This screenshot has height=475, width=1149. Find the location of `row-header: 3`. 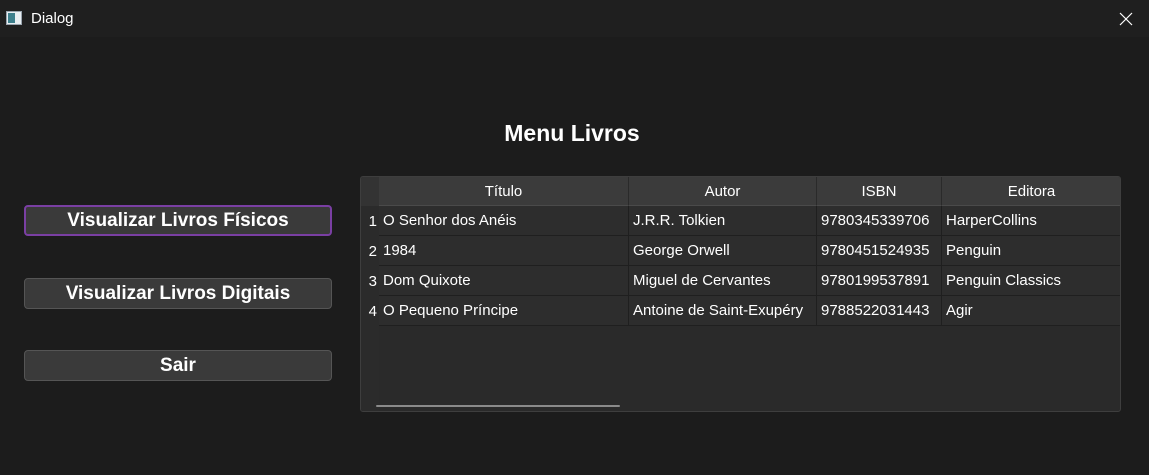

row-header: 3 is located at coordinates (370, 281).